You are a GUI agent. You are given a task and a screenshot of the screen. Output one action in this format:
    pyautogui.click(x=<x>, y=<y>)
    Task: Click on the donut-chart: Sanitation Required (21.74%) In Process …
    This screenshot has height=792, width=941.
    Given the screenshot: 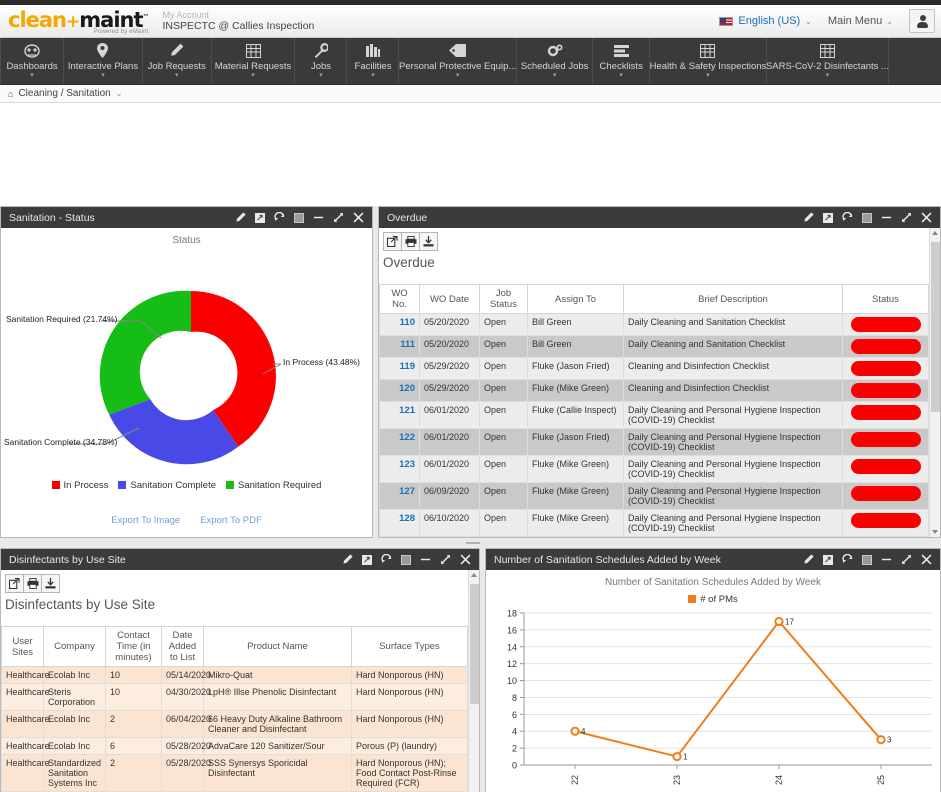 What is the action you would take?
    pyautogui.click(x=186, y=361)
    